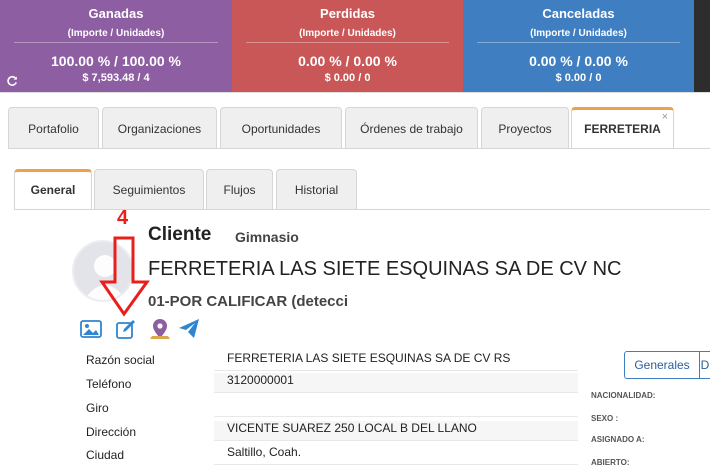 The height and width of the screenshot is (468, 710). Describe the element at coordinates (149, 189) in the screenshot. I see `tab-seguimientos: Seguimientos` at that location.